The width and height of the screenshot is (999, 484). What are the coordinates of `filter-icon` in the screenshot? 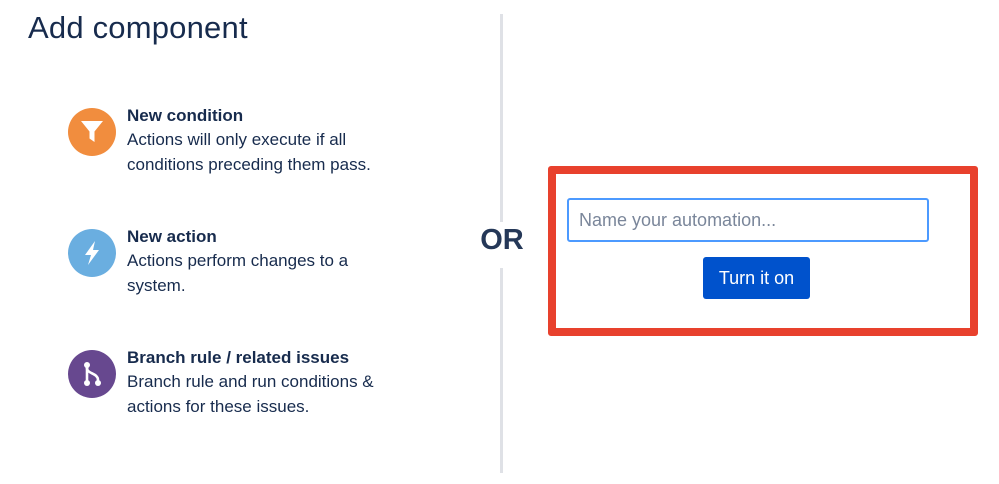 It's located at (92, 132).